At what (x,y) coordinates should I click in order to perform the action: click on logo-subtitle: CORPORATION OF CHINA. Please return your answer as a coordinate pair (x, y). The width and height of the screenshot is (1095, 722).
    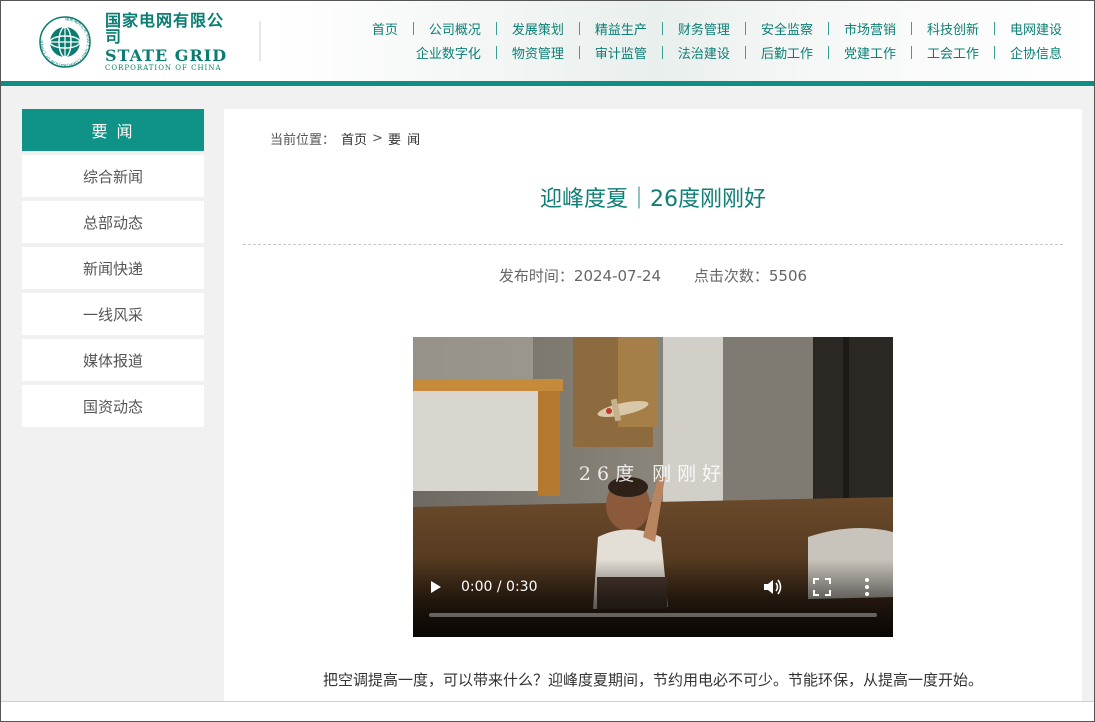
    Looking at the image, I should click on (163, 67).